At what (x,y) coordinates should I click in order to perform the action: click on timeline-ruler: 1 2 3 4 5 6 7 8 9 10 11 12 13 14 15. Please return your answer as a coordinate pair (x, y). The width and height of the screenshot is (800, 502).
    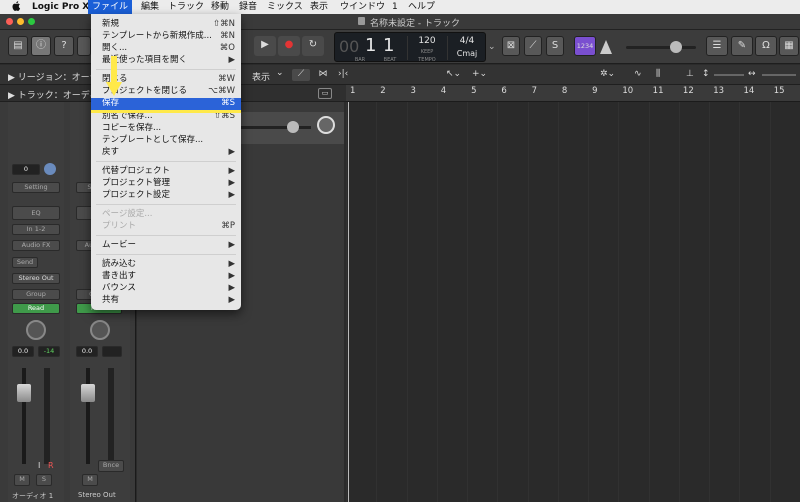
    Looking at the image, I should click on (573, 93).